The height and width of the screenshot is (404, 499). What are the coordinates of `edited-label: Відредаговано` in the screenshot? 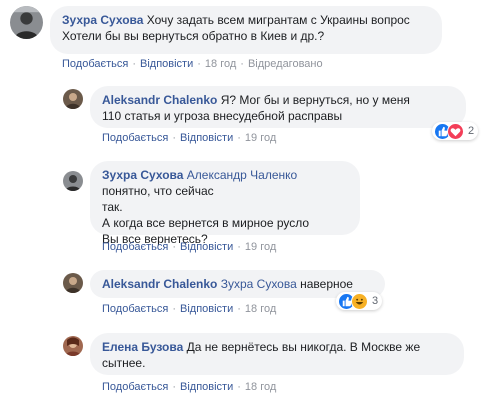 It's located at (285, 64).